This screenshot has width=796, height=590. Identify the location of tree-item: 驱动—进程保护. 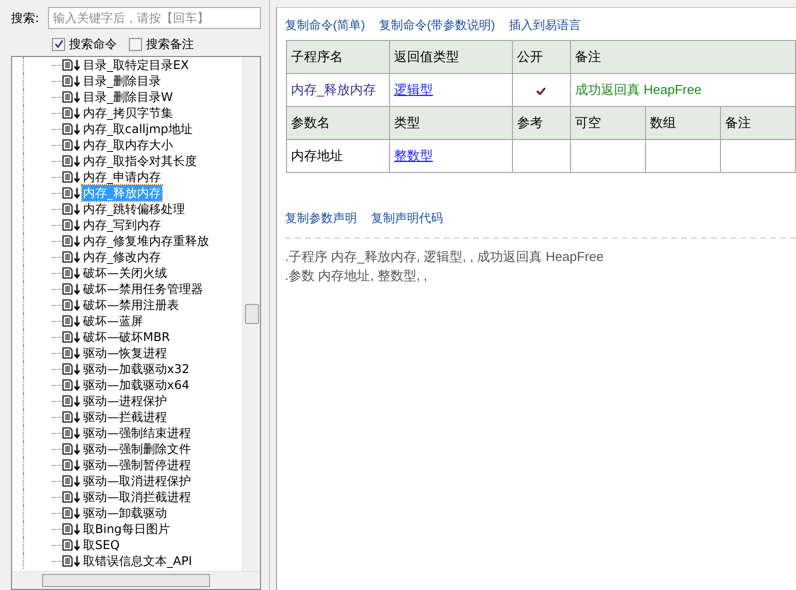
(125, 401).